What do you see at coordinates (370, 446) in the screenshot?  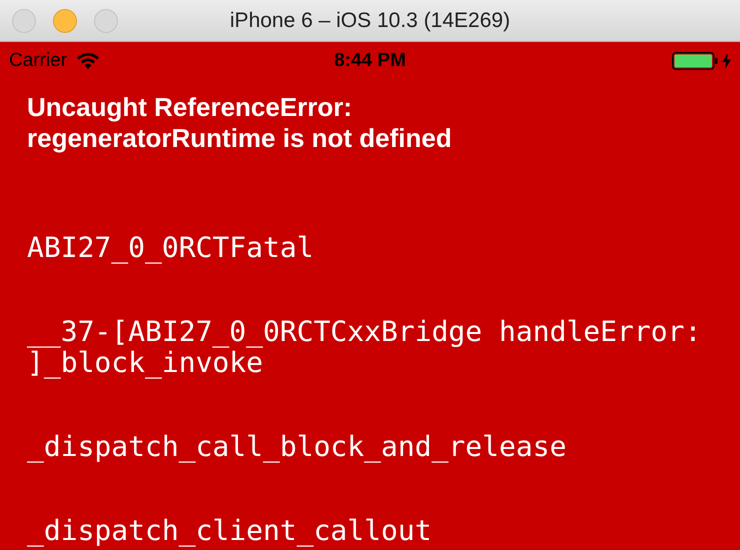 I see `stack-frame: _dispatch_call_block_and_release` at bounding box center [370, 446].